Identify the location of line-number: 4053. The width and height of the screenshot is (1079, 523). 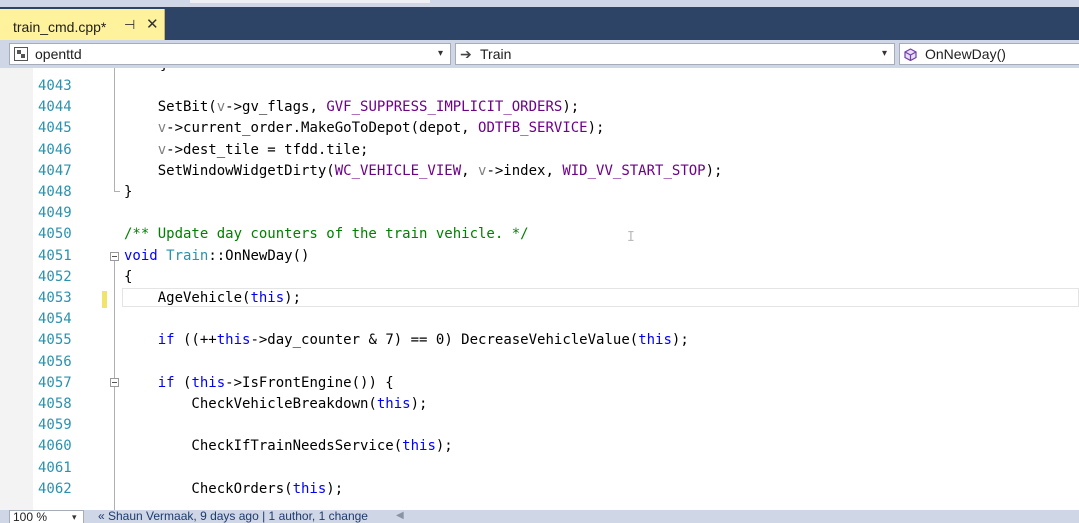
(55, 298).